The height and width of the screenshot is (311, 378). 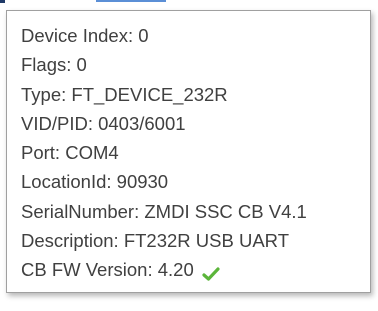 I want to click on check-icon, so click(x=211, y=271).